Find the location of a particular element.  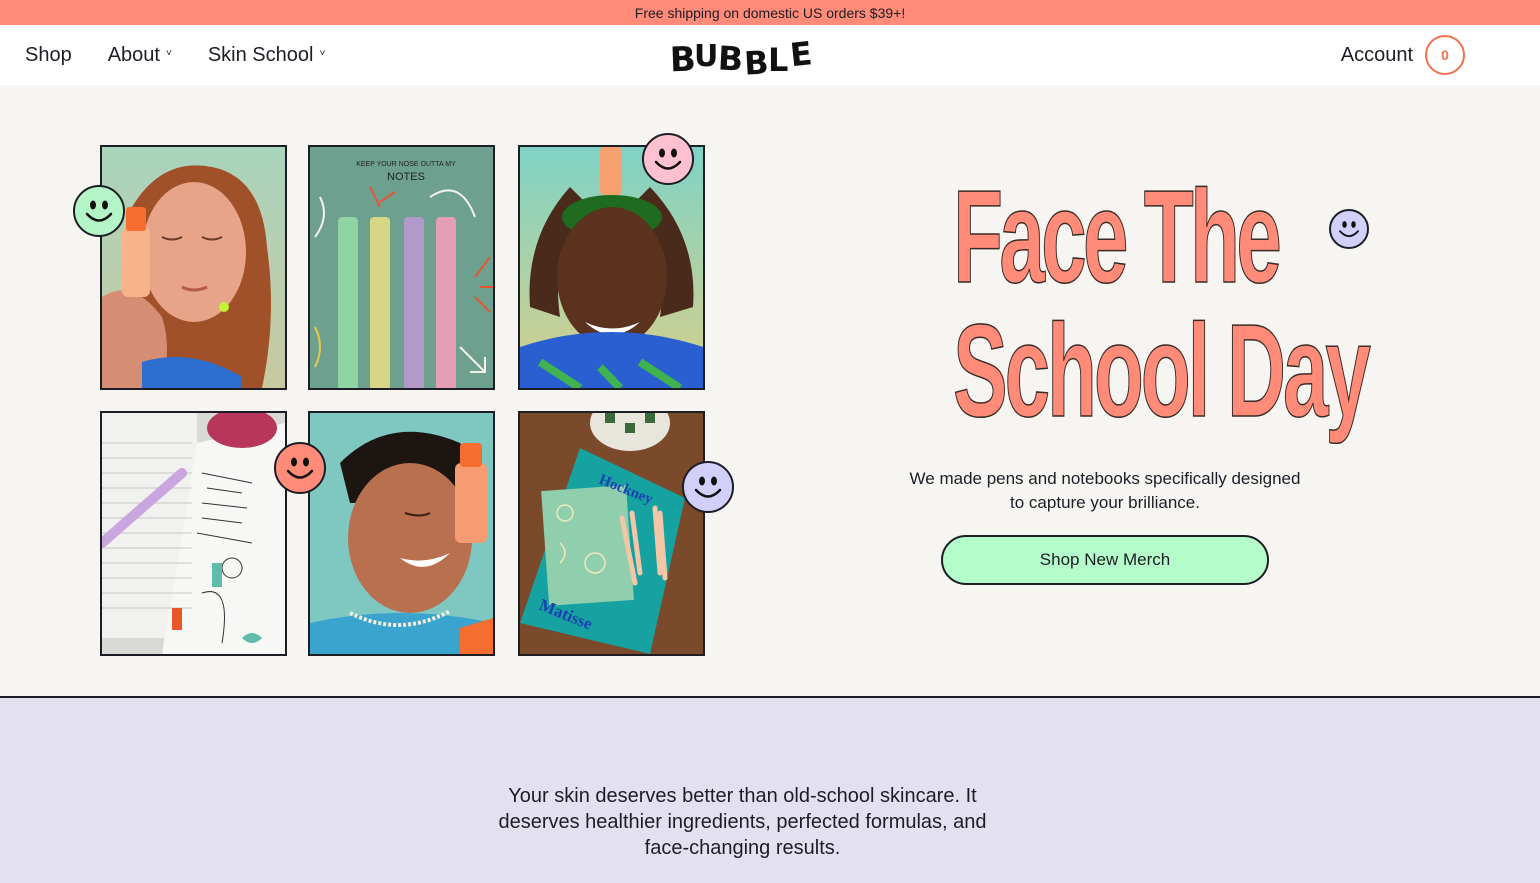

nav-shop-label: Shop is located at coordinates (48, 54).